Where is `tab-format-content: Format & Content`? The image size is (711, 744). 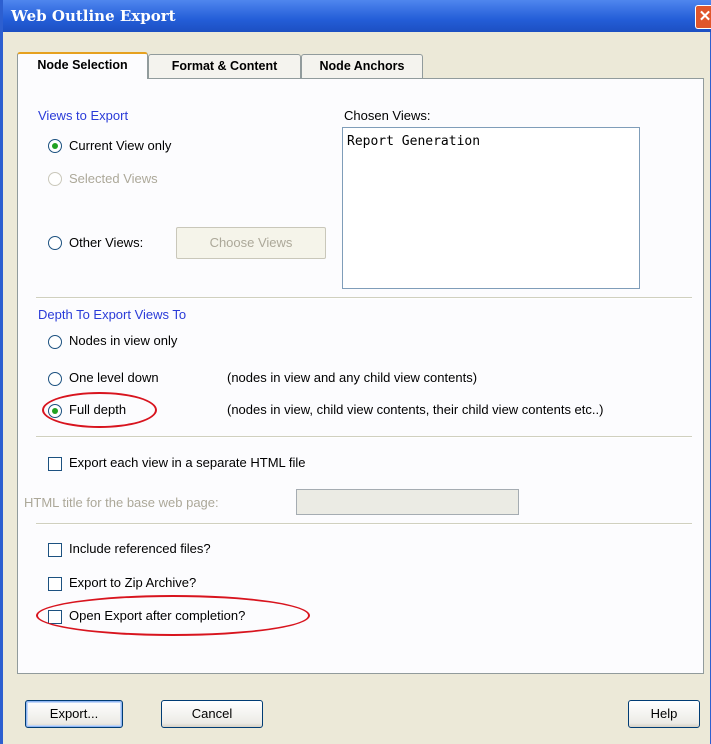 tab-format-content: Format & Content is located at coordinates (224, 66).